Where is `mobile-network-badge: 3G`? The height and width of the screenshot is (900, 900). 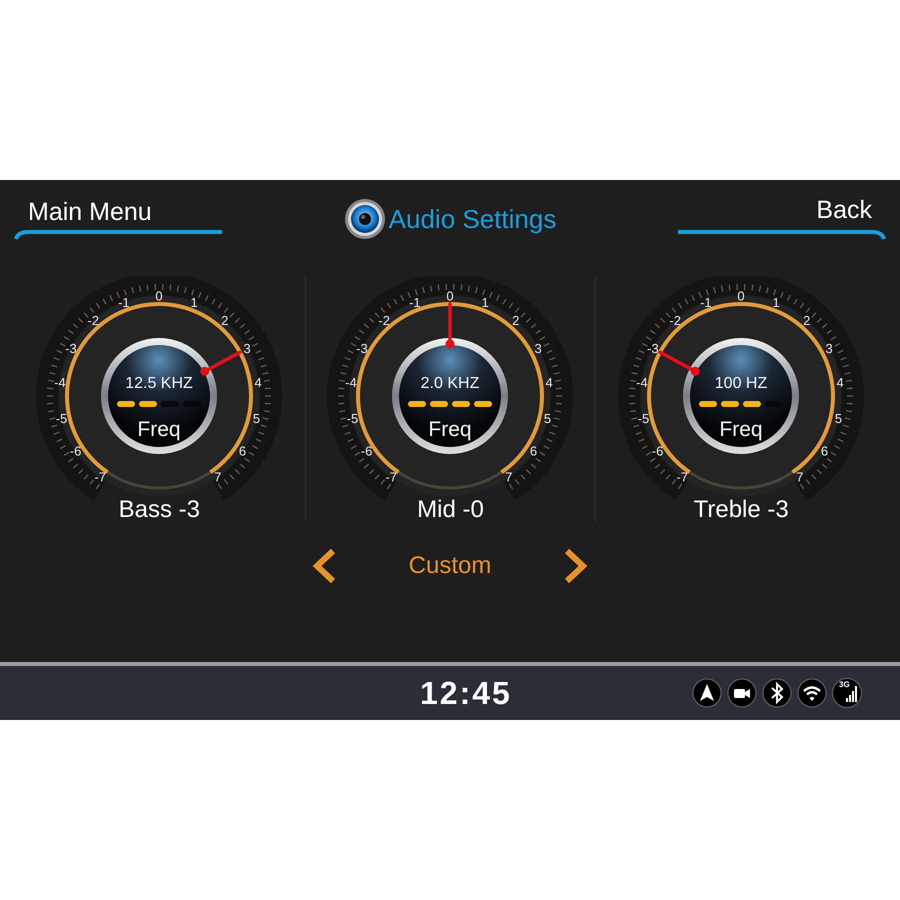
mobile-network-badge: 3G is located at coordinates (847, 693).